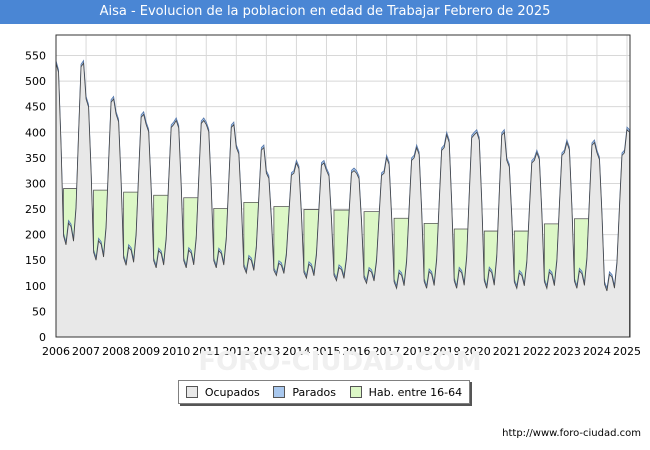 Image resolution: width=650 pixels, height=450 pixels. What do you see at coordinates (35, 286) in the screenshot?
I see `y-tick-label: 100` at bounding box center [35, 286].